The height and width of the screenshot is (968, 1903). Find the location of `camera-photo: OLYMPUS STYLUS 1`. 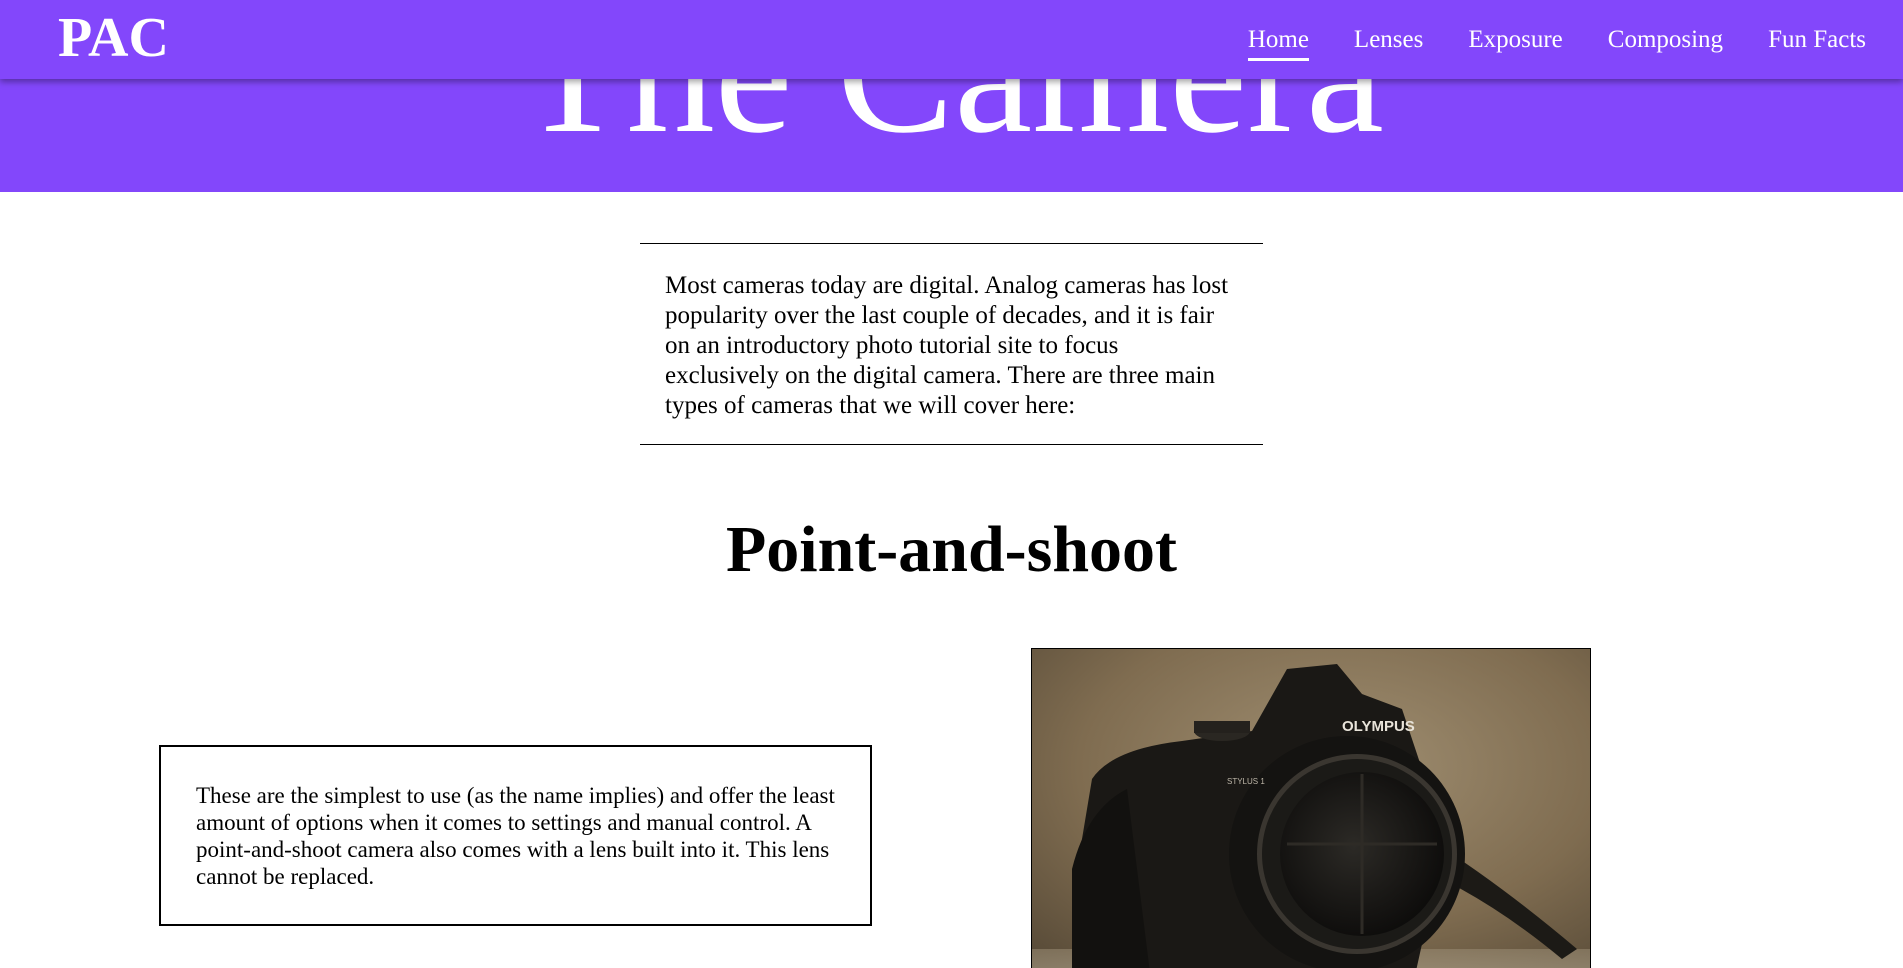

camera-photo: OLYMPUS STYLUS 1 is located at coordinates (1311, 808).